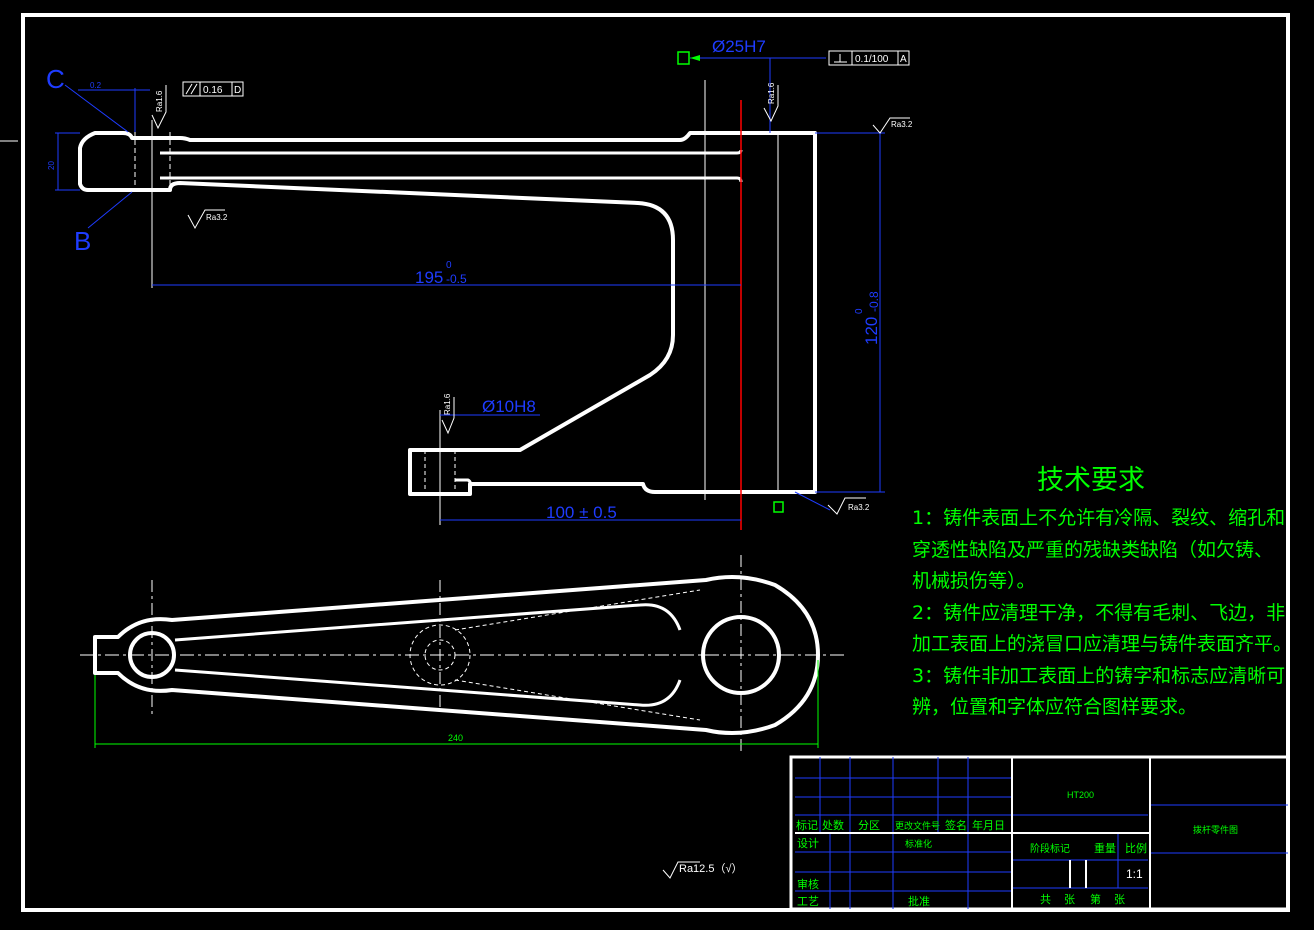 Image resolution: width=1314 pixels, height=930 pixels. What do you see at coordinates (874, 301) in the screenshot?
I see `height-120-lower-tol: -0.8` at bounding box center [874, 301].